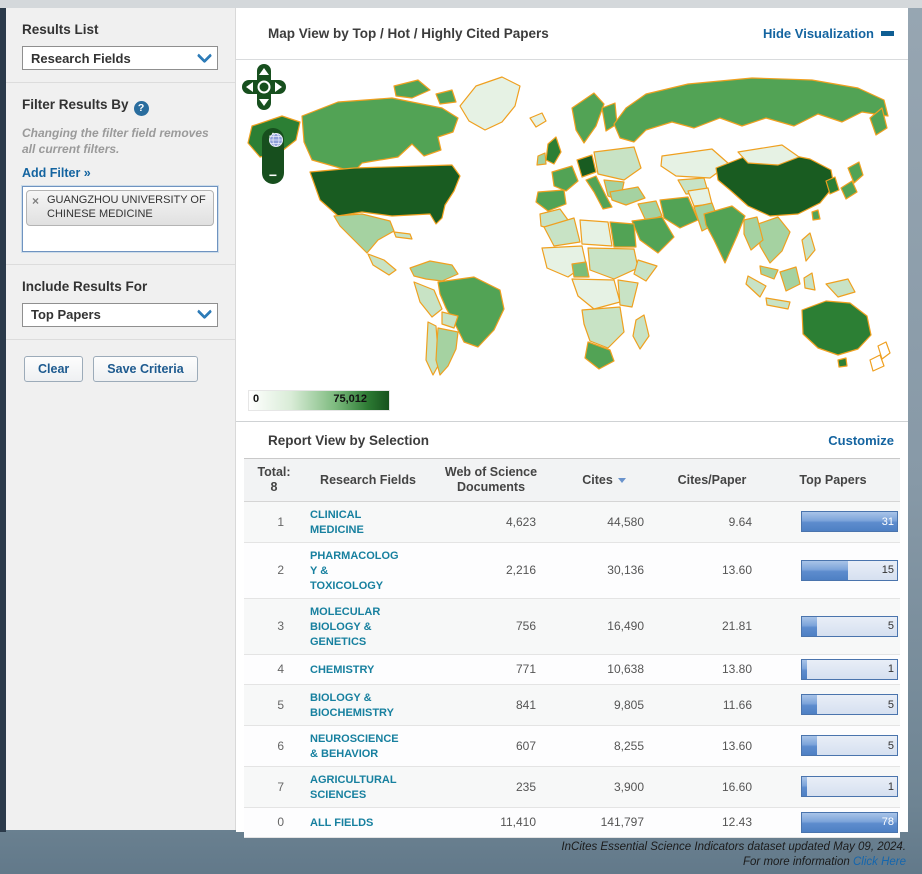 Image resolution: width=922 pixels, height=874 pixels. Describe the element at coordinates (628, 293) in the screenshot. I see `country-east-africa` at that location.